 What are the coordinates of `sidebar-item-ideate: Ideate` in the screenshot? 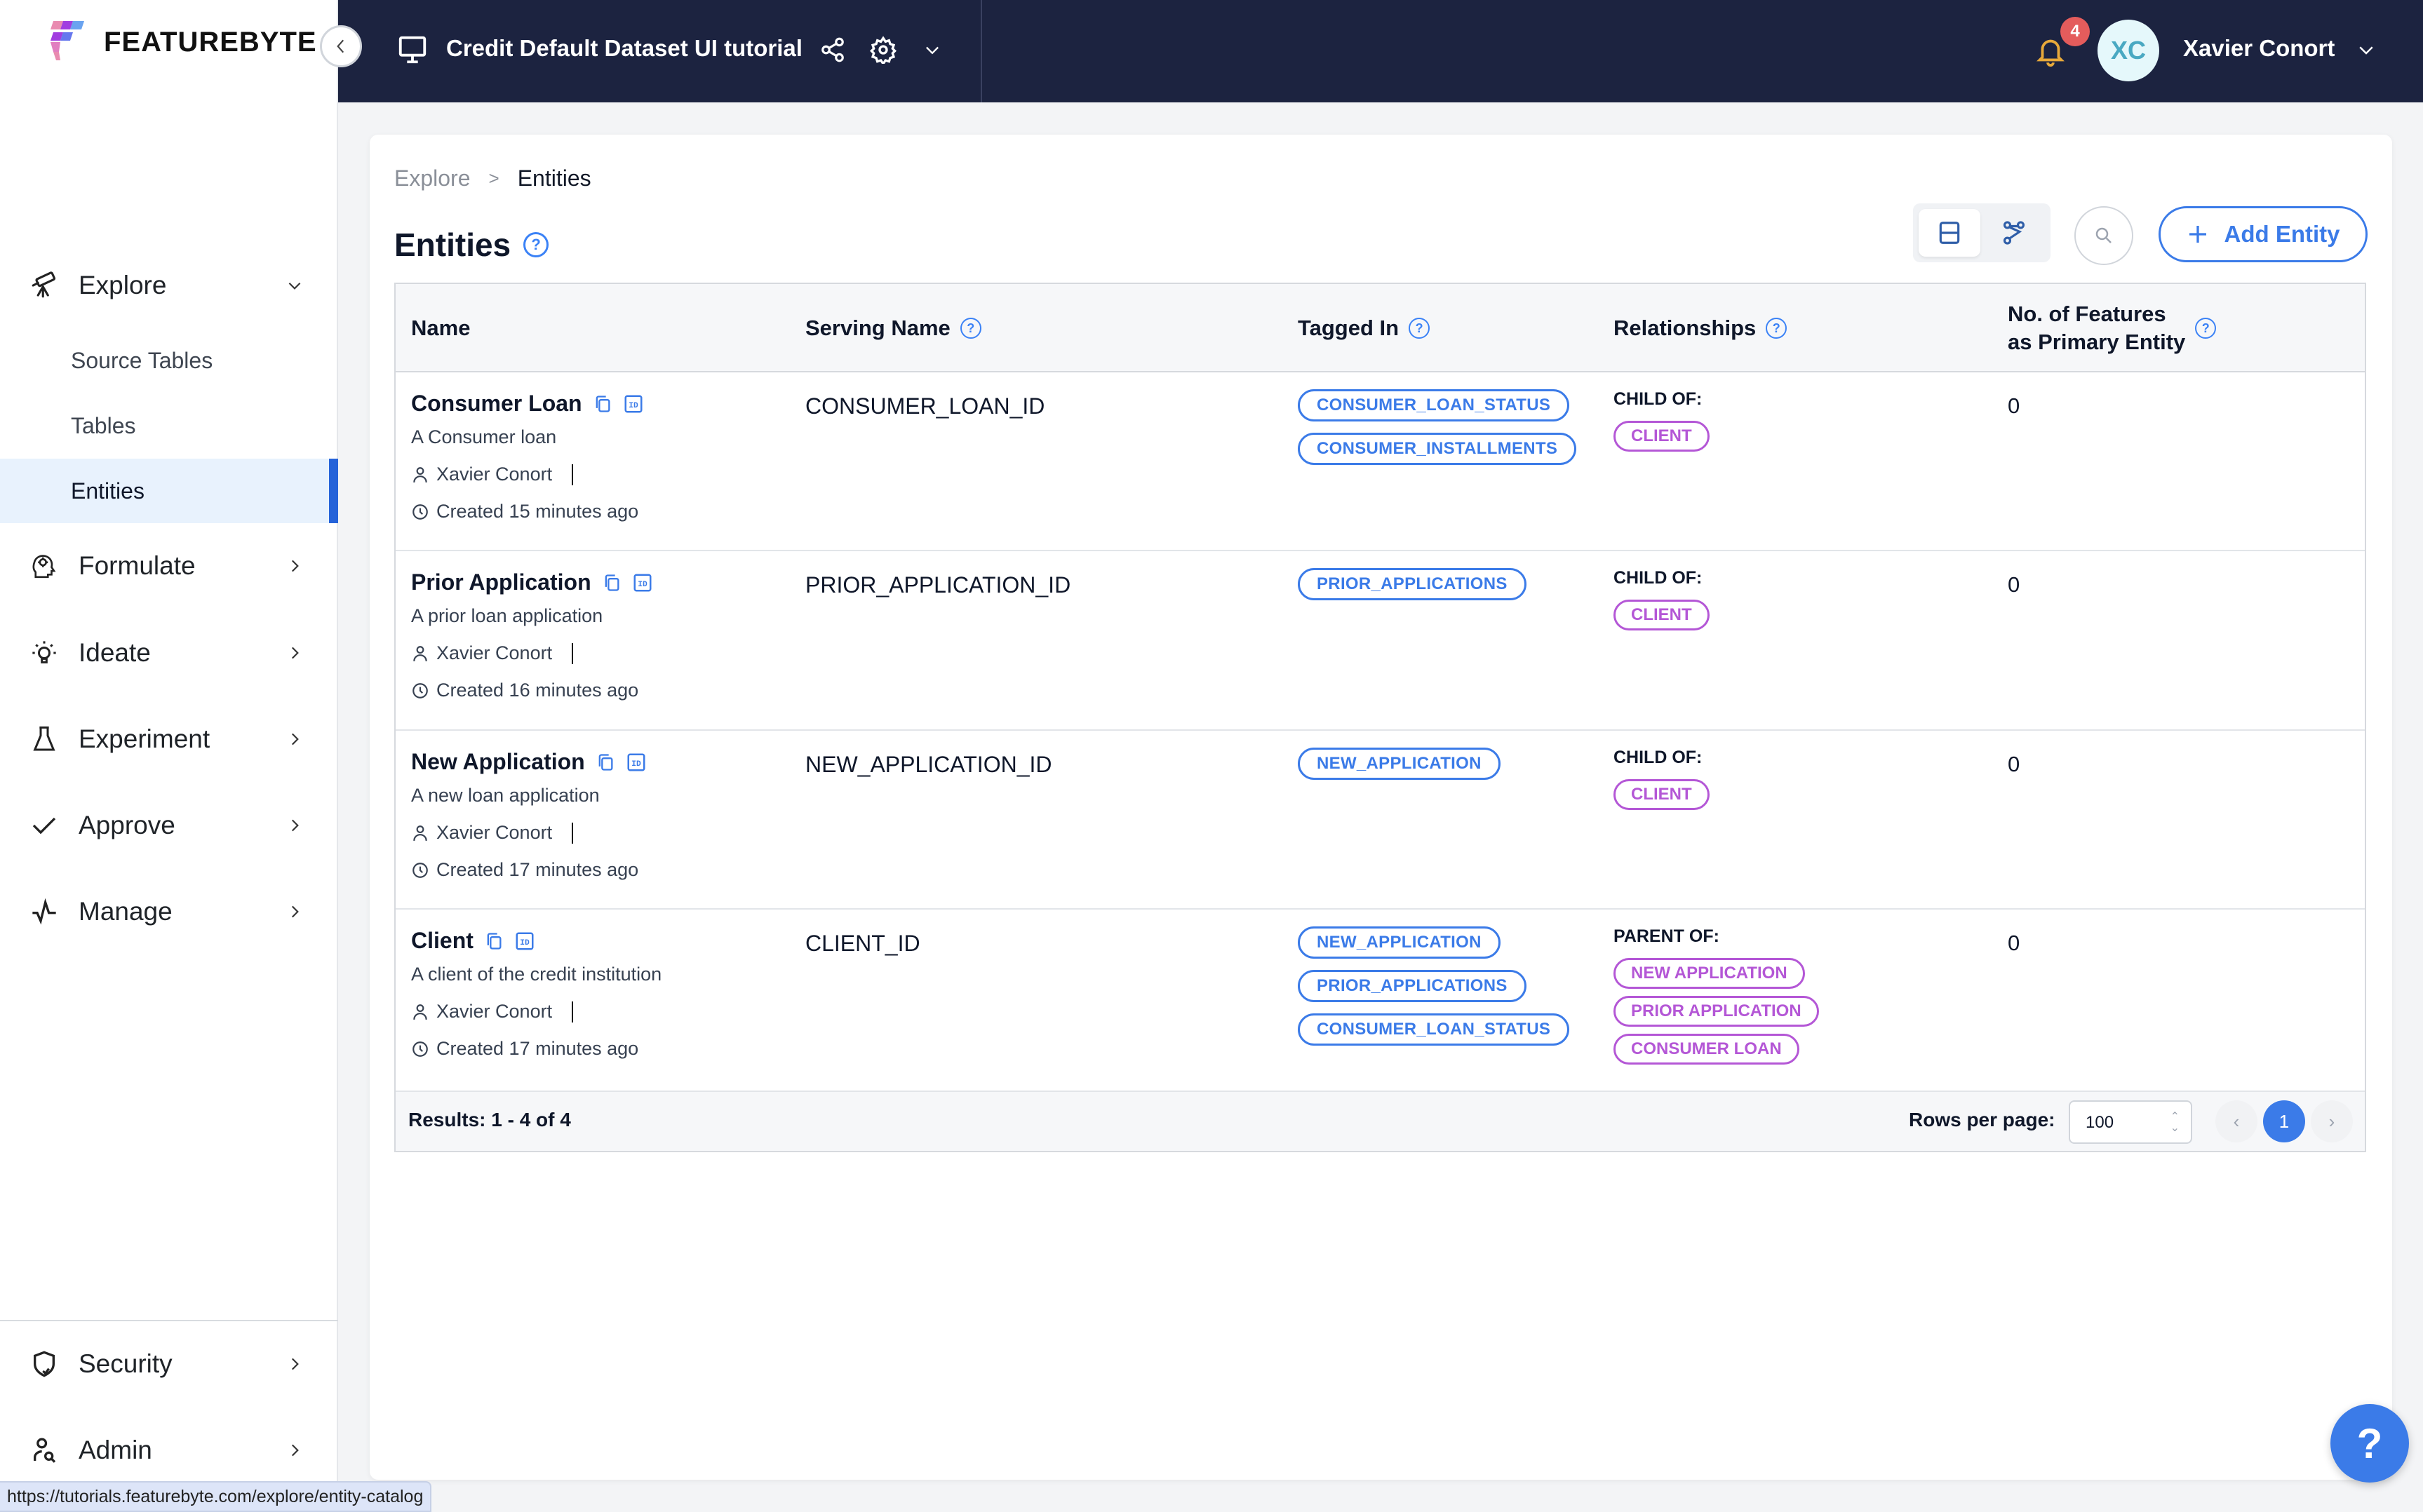 It's located at (169, 652).